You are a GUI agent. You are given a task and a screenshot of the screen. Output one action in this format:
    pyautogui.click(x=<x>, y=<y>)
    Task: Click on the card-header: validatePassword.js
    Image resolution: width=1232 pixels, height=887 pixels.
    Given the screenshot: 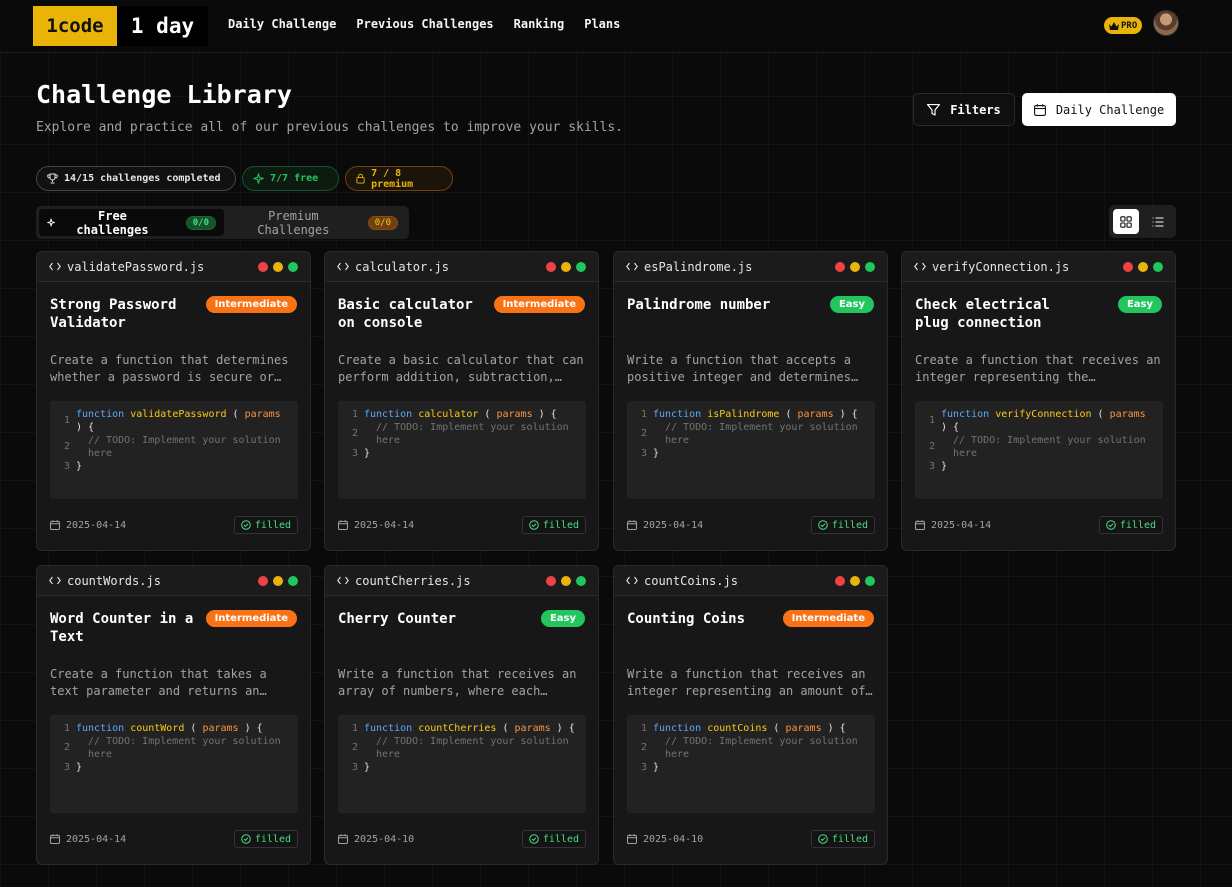 What is the action you would take?
    pyautogui.click(x=173, y=267)
    